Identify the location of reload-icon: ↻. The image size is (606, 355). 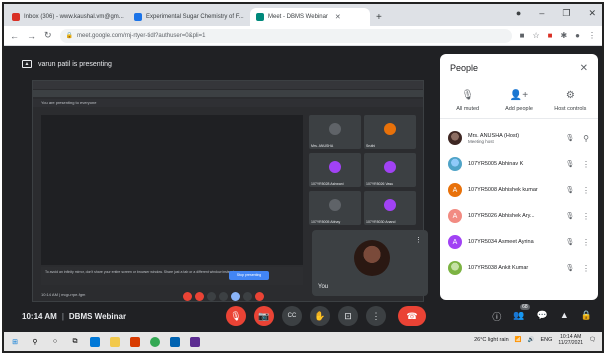
(48, 35).